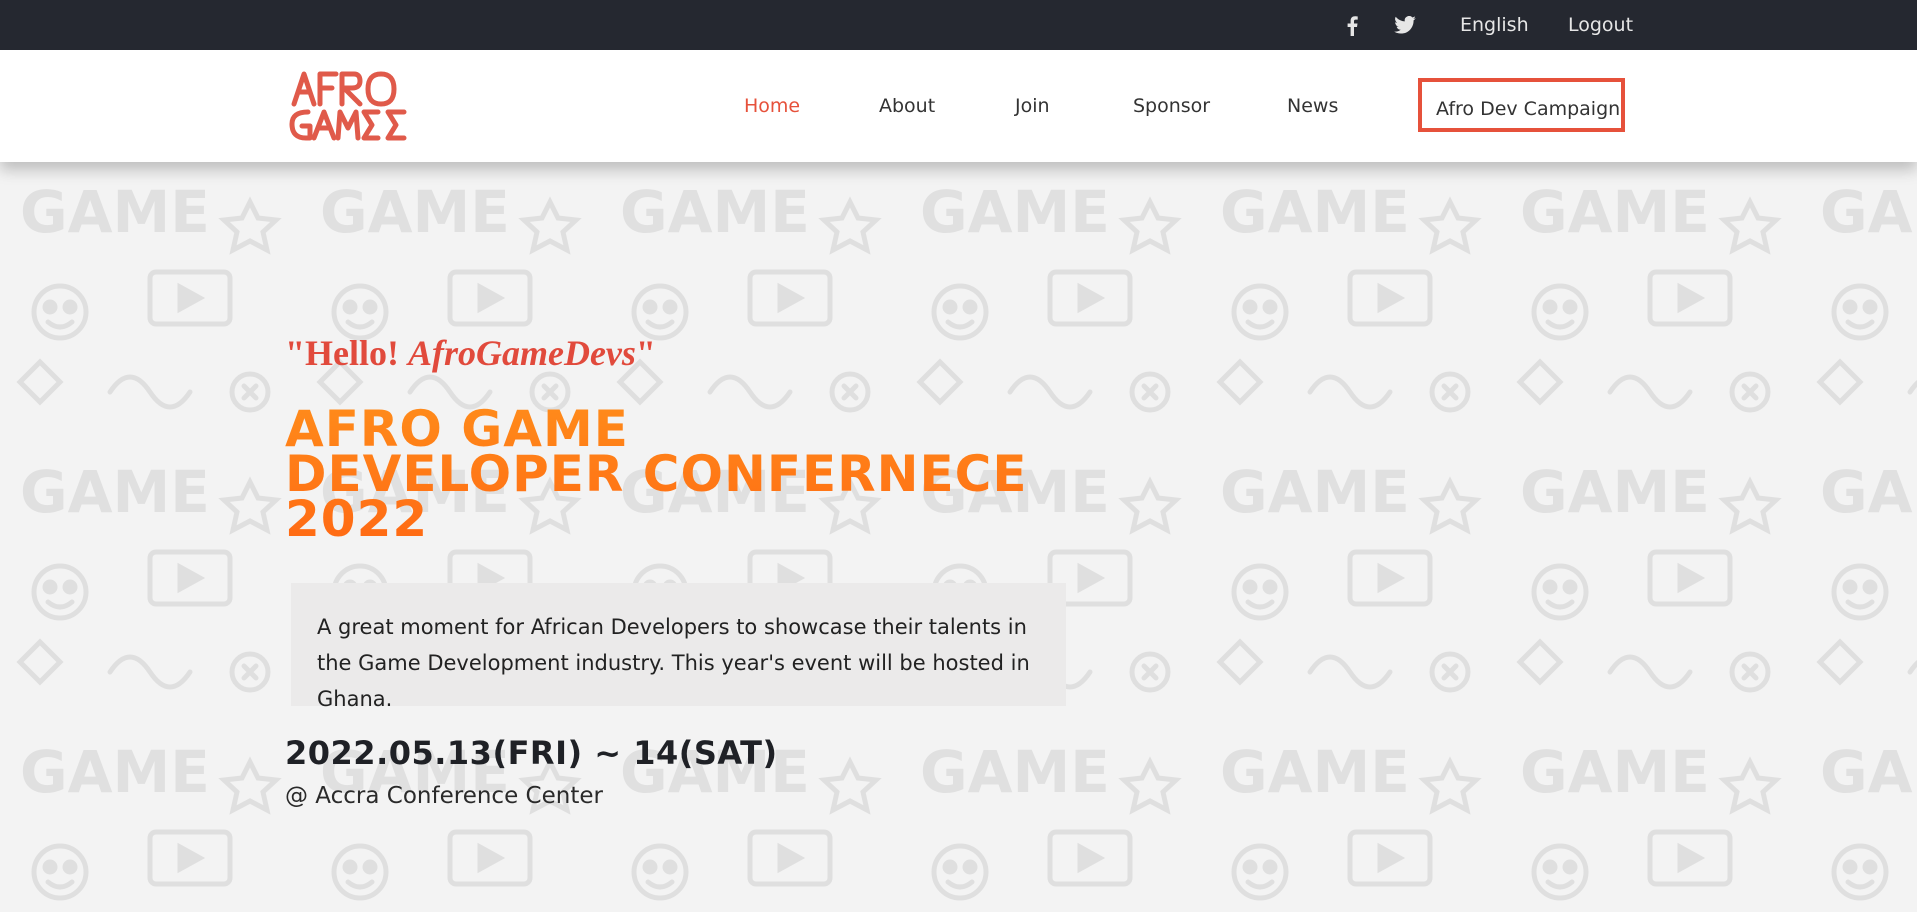 The width and height of the screenshot is (1917, 912). Describe the element at coordinates (675, 474) in the screenshot. I see `conference-title: AFRO GAME DEVELOPER CONFERNECE 2022` at that location.